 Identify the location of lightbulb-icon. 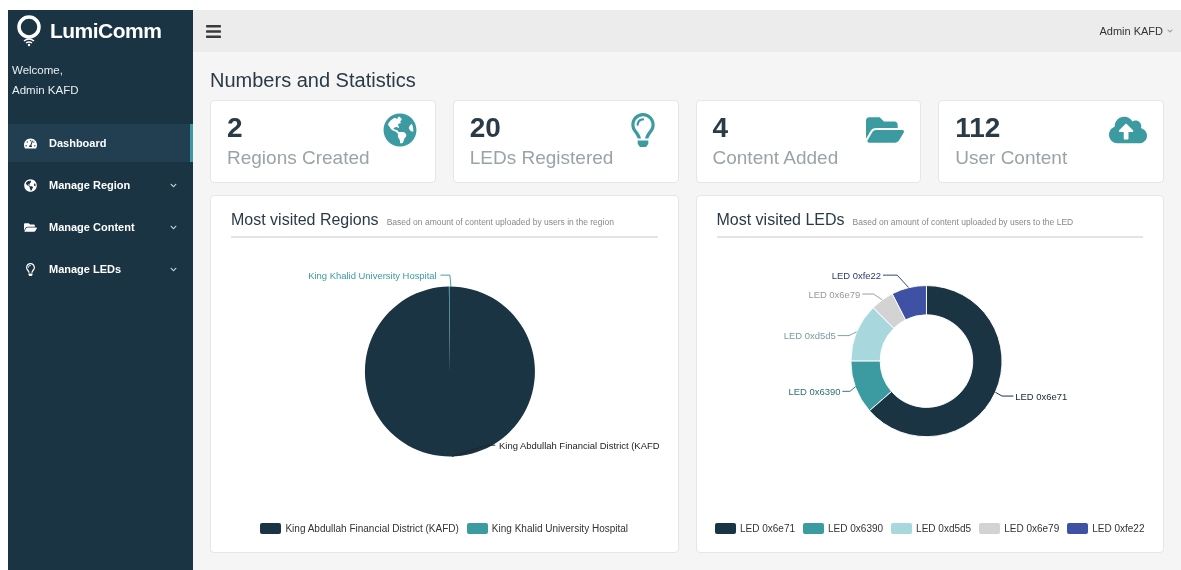
(30, 269).